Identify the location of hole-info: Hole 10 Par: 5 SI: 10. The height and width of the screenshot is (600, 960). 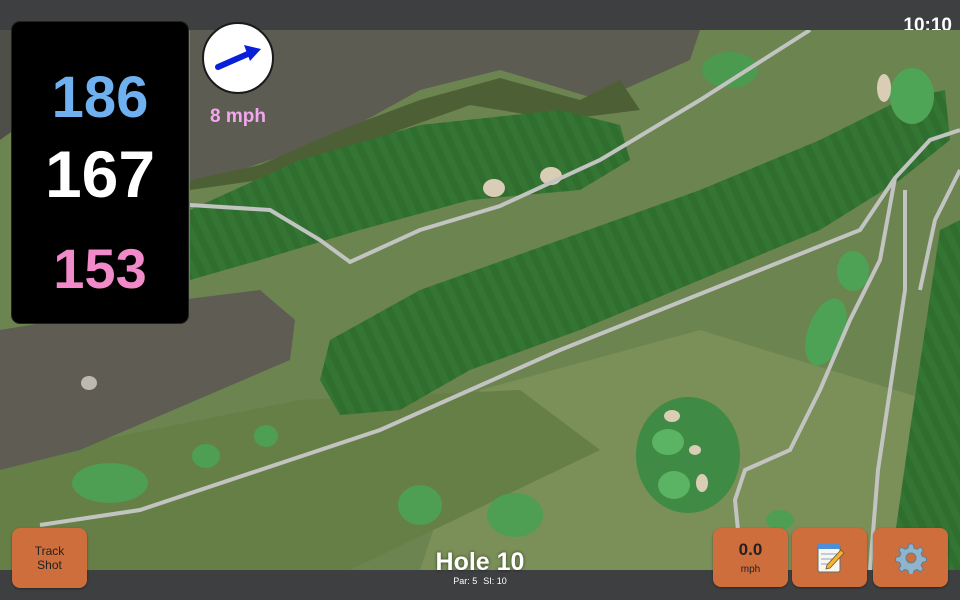
(480, 567).